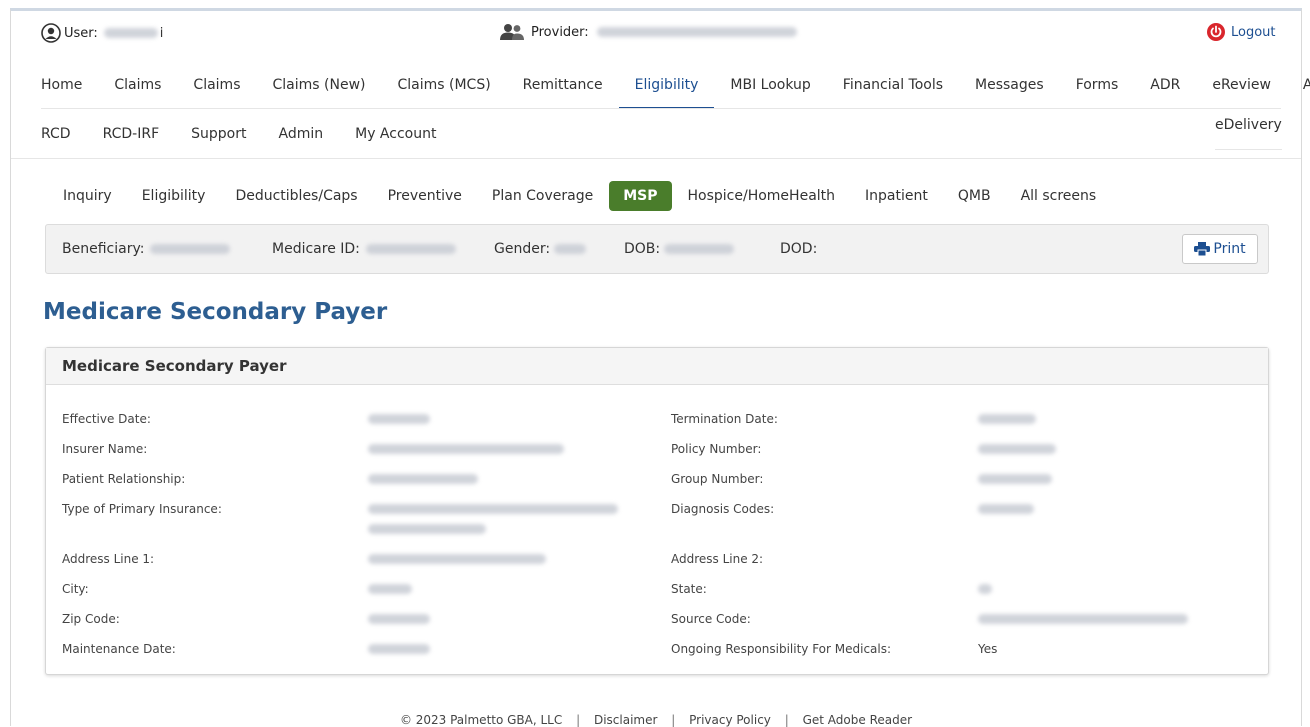 The width and height of the screenshot is (1310, 727). What do you see at coordinates (711, 619) in the screenshot?
I see `source-code-label: Source Code:` at bounding box center [711, 619].